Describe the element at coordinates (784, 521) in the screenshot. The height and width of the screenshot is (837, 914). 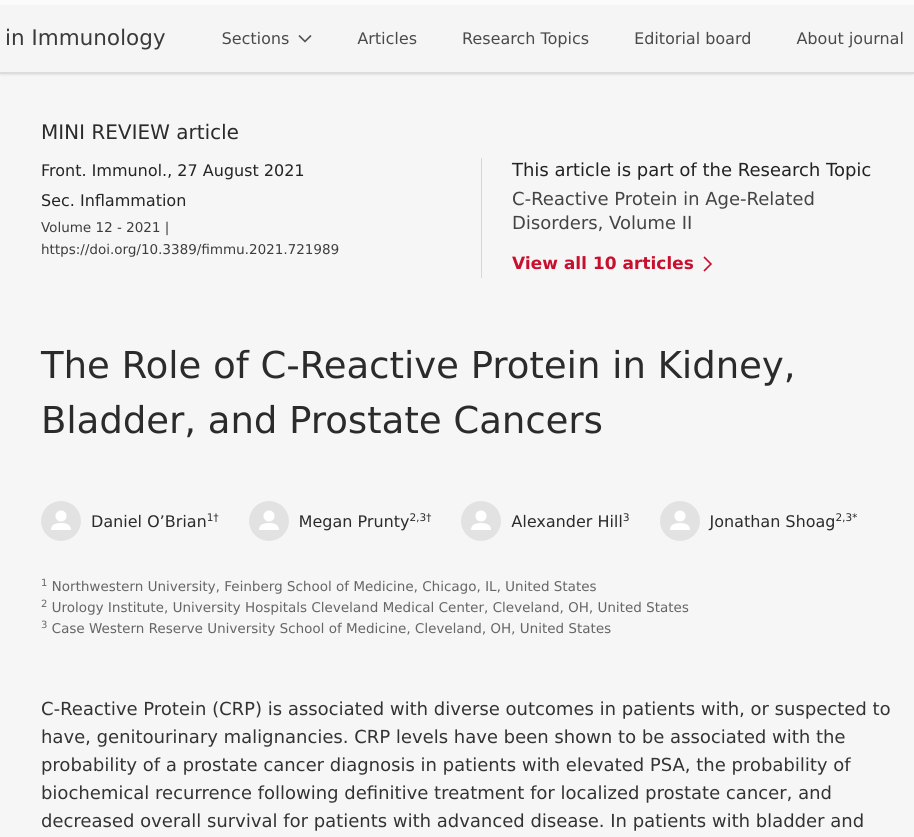
I see `author-name-link: Jonathan Shoag$^{2,3*}$` at that location.